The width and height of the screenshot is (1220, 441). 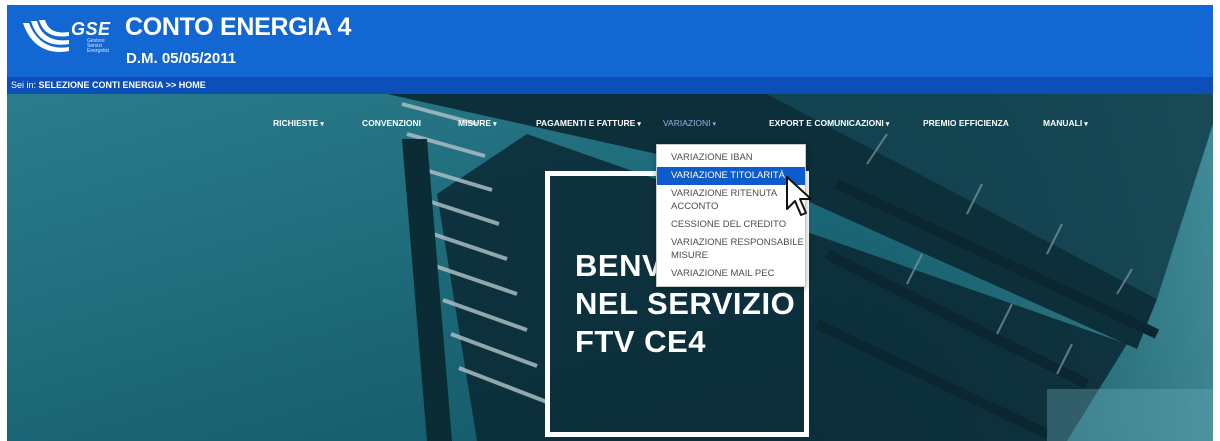 I want to click on nav-convenzioni: CONVENZIONI, so click(x=391, y=123).